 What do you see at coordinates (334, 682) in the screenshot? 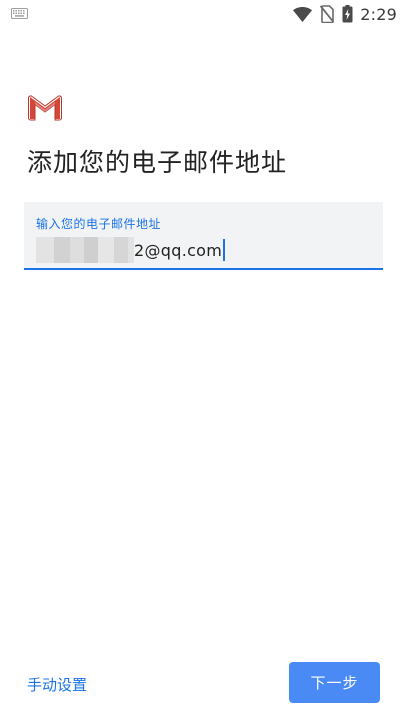
I see `next-button: 下一步` at bounding box center [334, 682].